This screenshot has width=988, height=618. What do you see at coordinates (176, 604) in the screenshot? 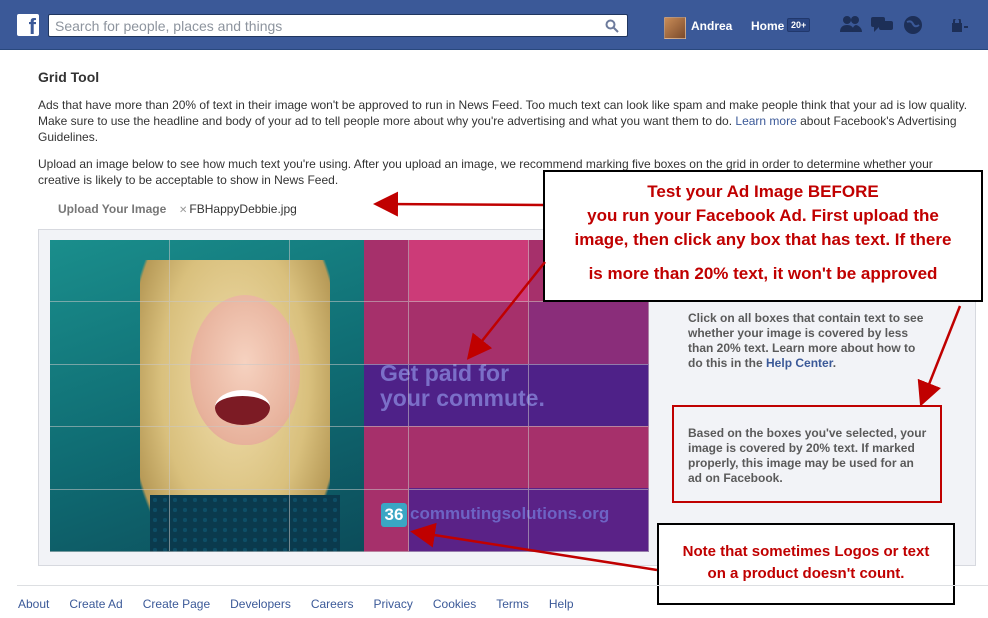
I see `footer-link-create-page: Create Page` at bounding box center [176, 604].